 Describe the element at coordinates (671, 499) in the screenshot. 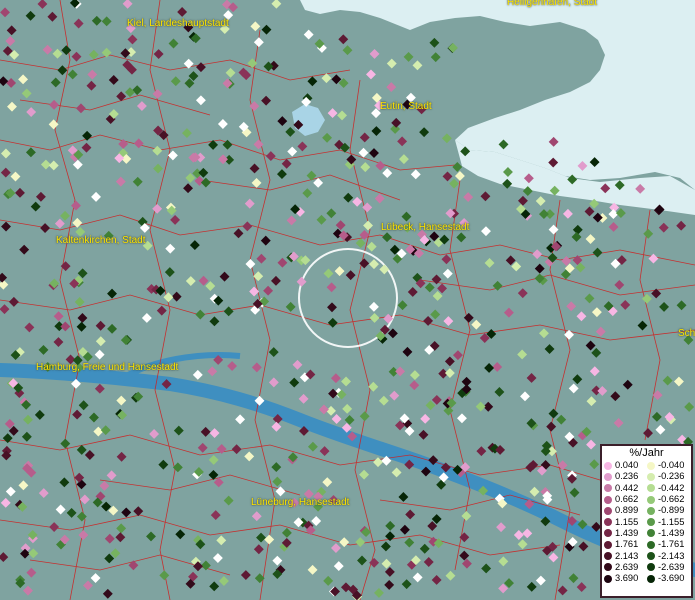

I see `legend-label: -0.662` at that location.